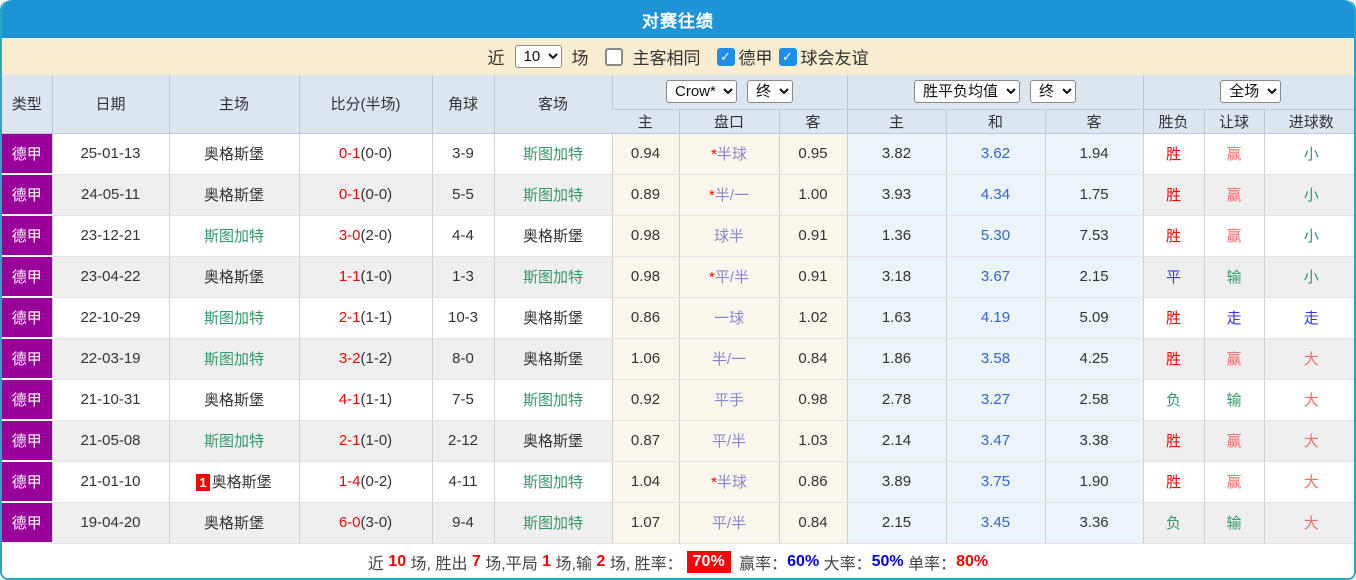  I want to click on avg-home-cell: 1.36, so click(896, 236).